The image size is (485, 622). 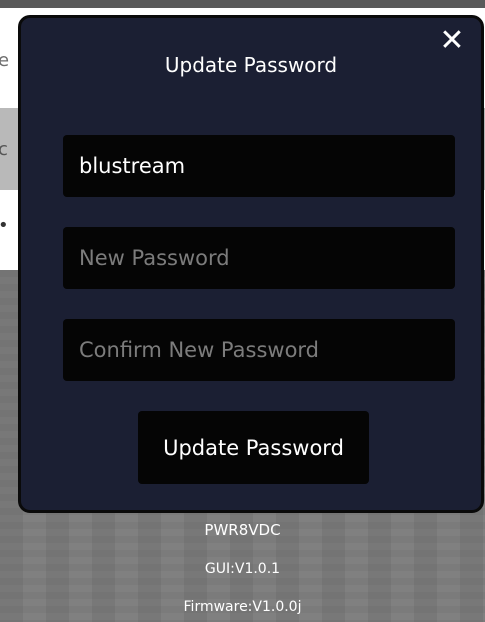 I want to click on confirm-password-field, so click(x=259, y=350).